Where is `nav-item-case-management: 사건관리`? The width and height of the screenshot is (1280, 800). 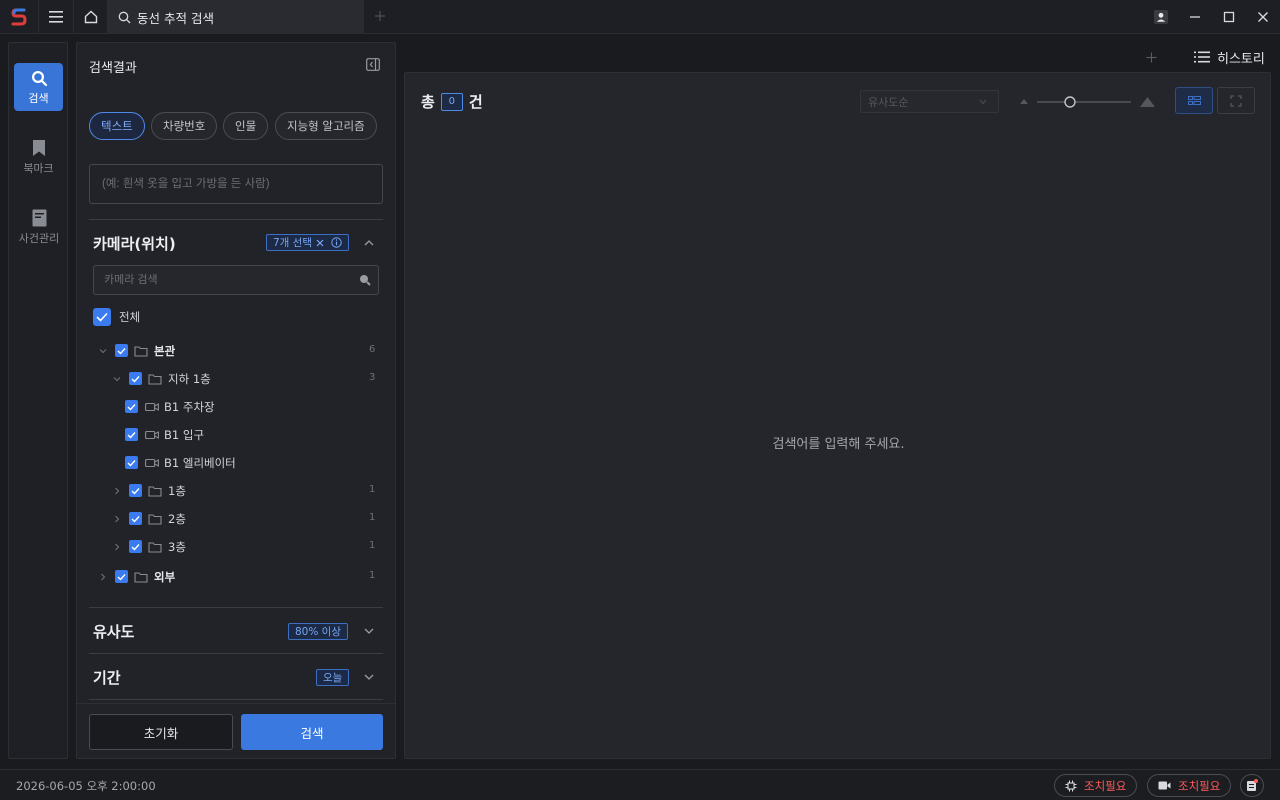 nav-item-case-management: 사건관리 is located at coordinates (39, 227).